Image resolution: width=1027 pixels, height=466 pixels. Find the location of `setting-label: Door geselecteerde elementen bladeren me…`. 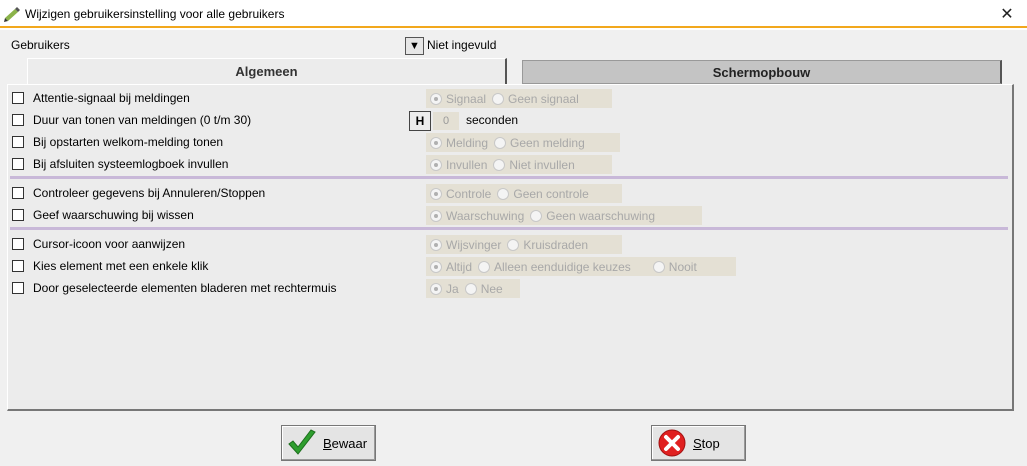

setting-label: Door geselecteerde elementen bladeren me… is located at coordinates (185, 288).